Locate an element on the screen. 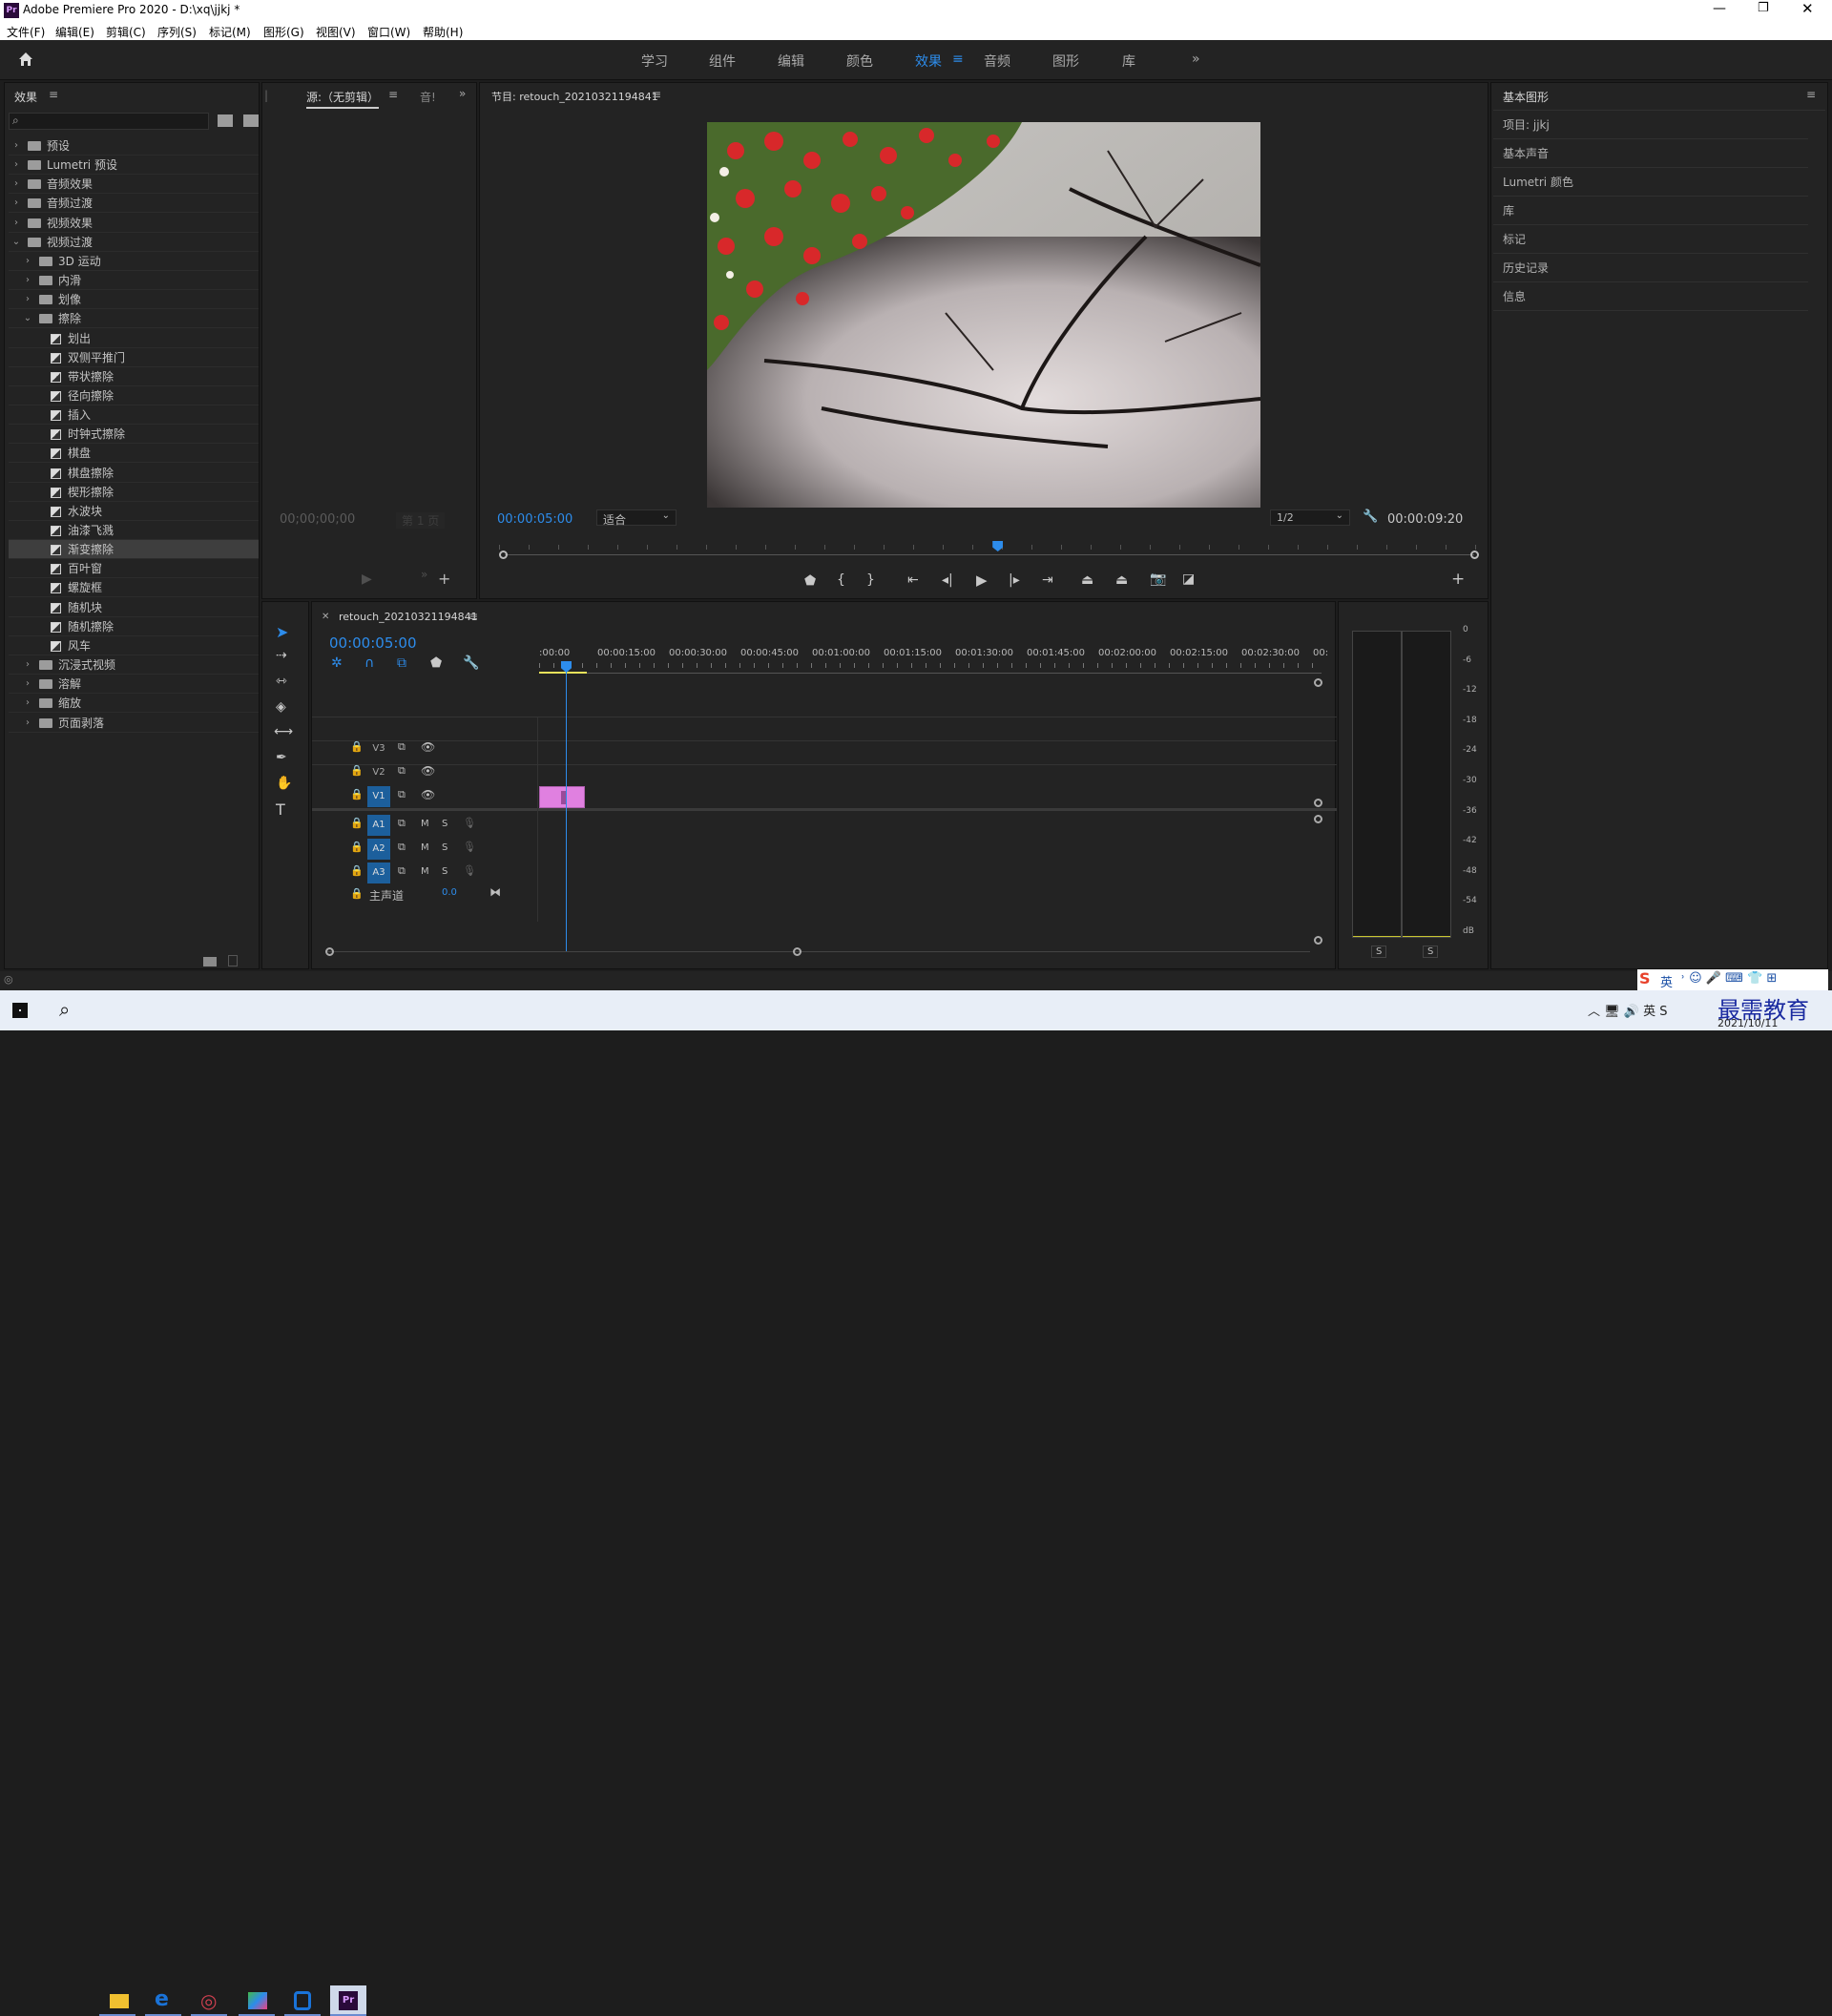 Image resolution: width=1832 pixels, height=2016 pixels. program-scrub-bar is located at coordinates (990, 550).